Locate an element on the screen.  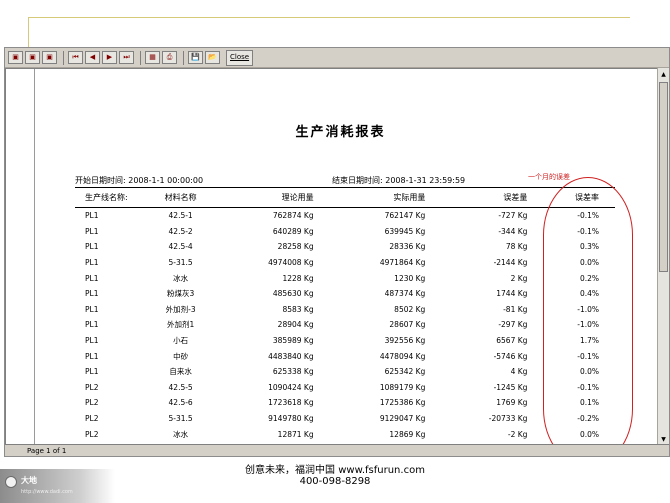
viewer-toolbar: ▣ ▣ ▣ ⏮ ◀ ▶ ⏭ ▦ ⎙ 💾 📂 Close is located at coordinates (337, 58).